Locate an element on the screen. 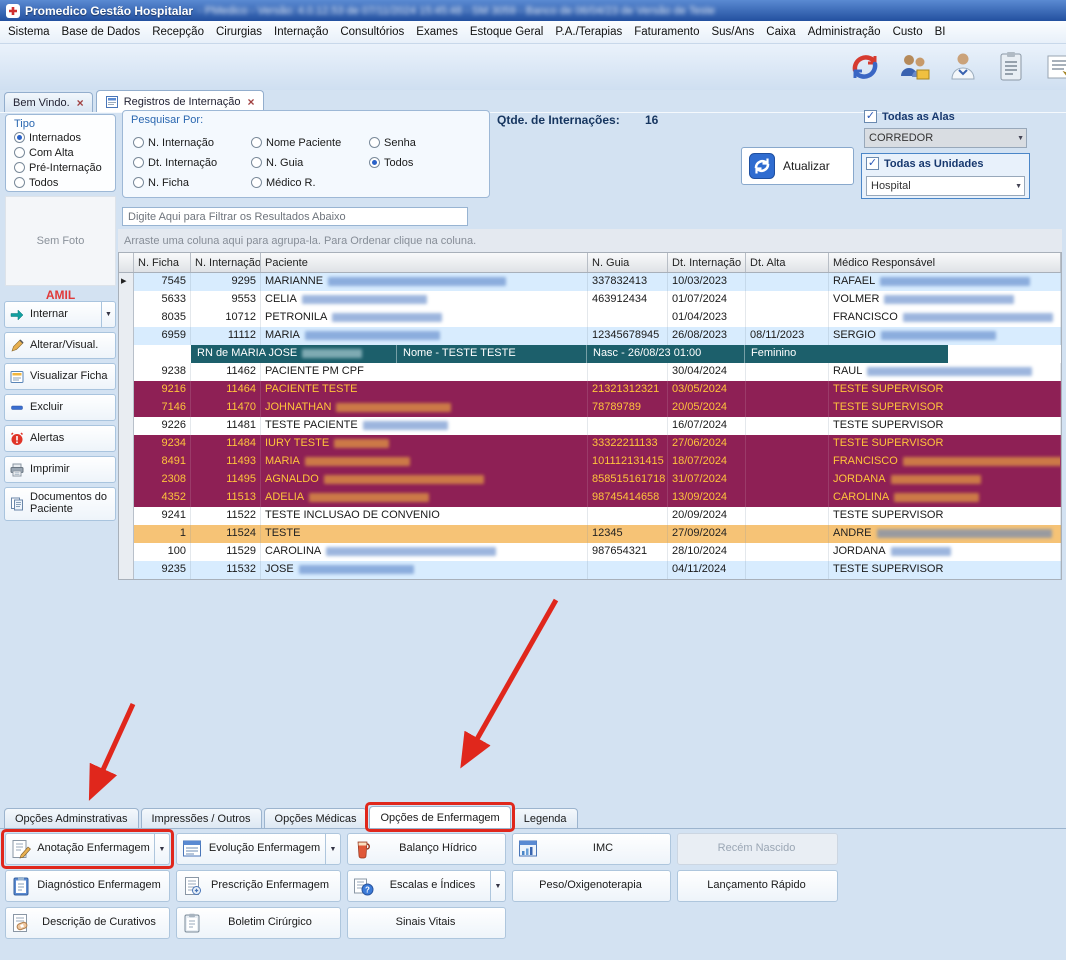 This screenshot has height=960, width=1066. sidebar-button-alterar-visual: Alterar/Visual. is located at coordinates (60, 345).